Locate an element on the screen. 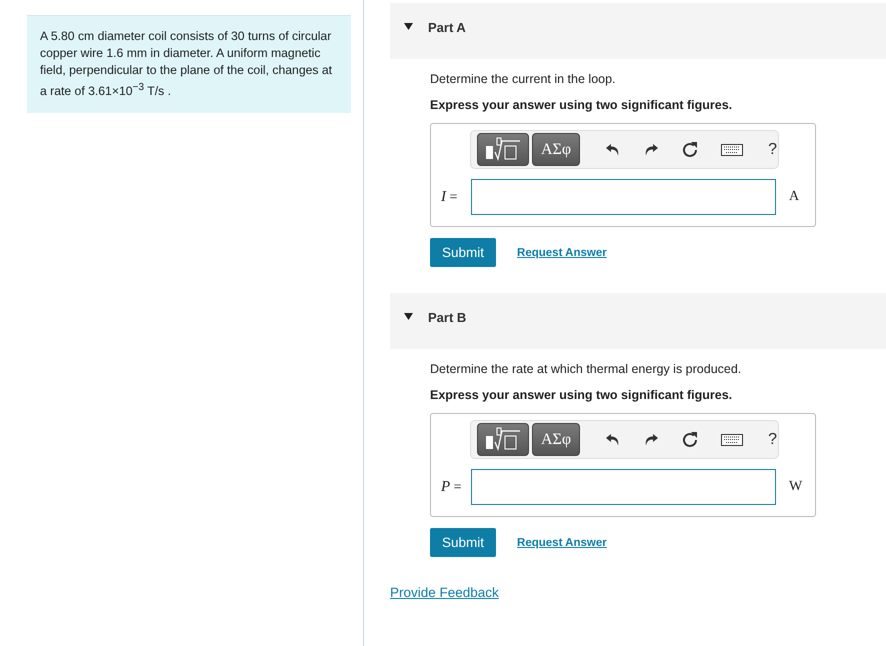 Image resolution: width=886 pixels, height=646 pixels. variable-label: P = is located at coordinates (452, 487).